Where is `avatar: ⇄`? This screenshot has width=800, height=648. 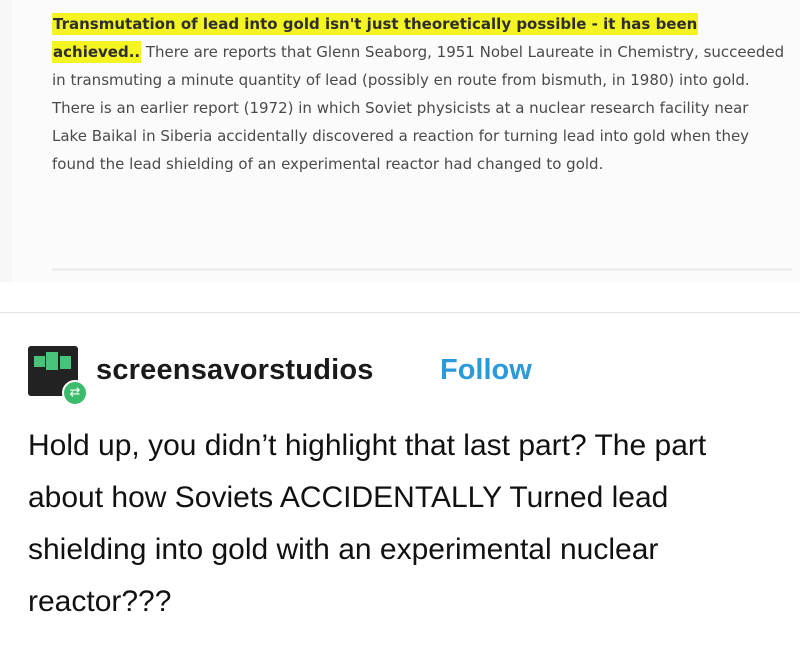 avatar: ⇄ is located at coordinates (58, 376).